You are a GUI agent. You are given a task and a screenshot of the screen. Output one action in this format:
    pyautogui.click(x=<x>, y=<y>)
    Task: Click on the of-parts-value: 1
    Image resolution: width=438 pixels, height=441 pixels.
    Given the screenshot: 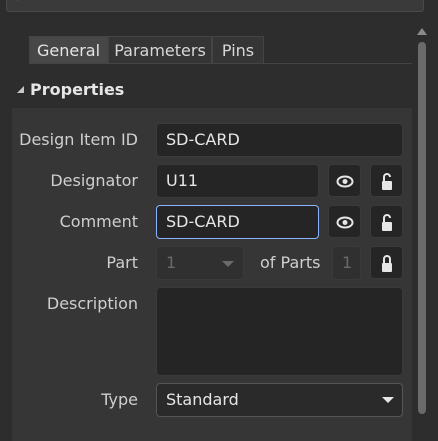 What is the action you would take?
    pyautogui.click(x=346, y=263)
    